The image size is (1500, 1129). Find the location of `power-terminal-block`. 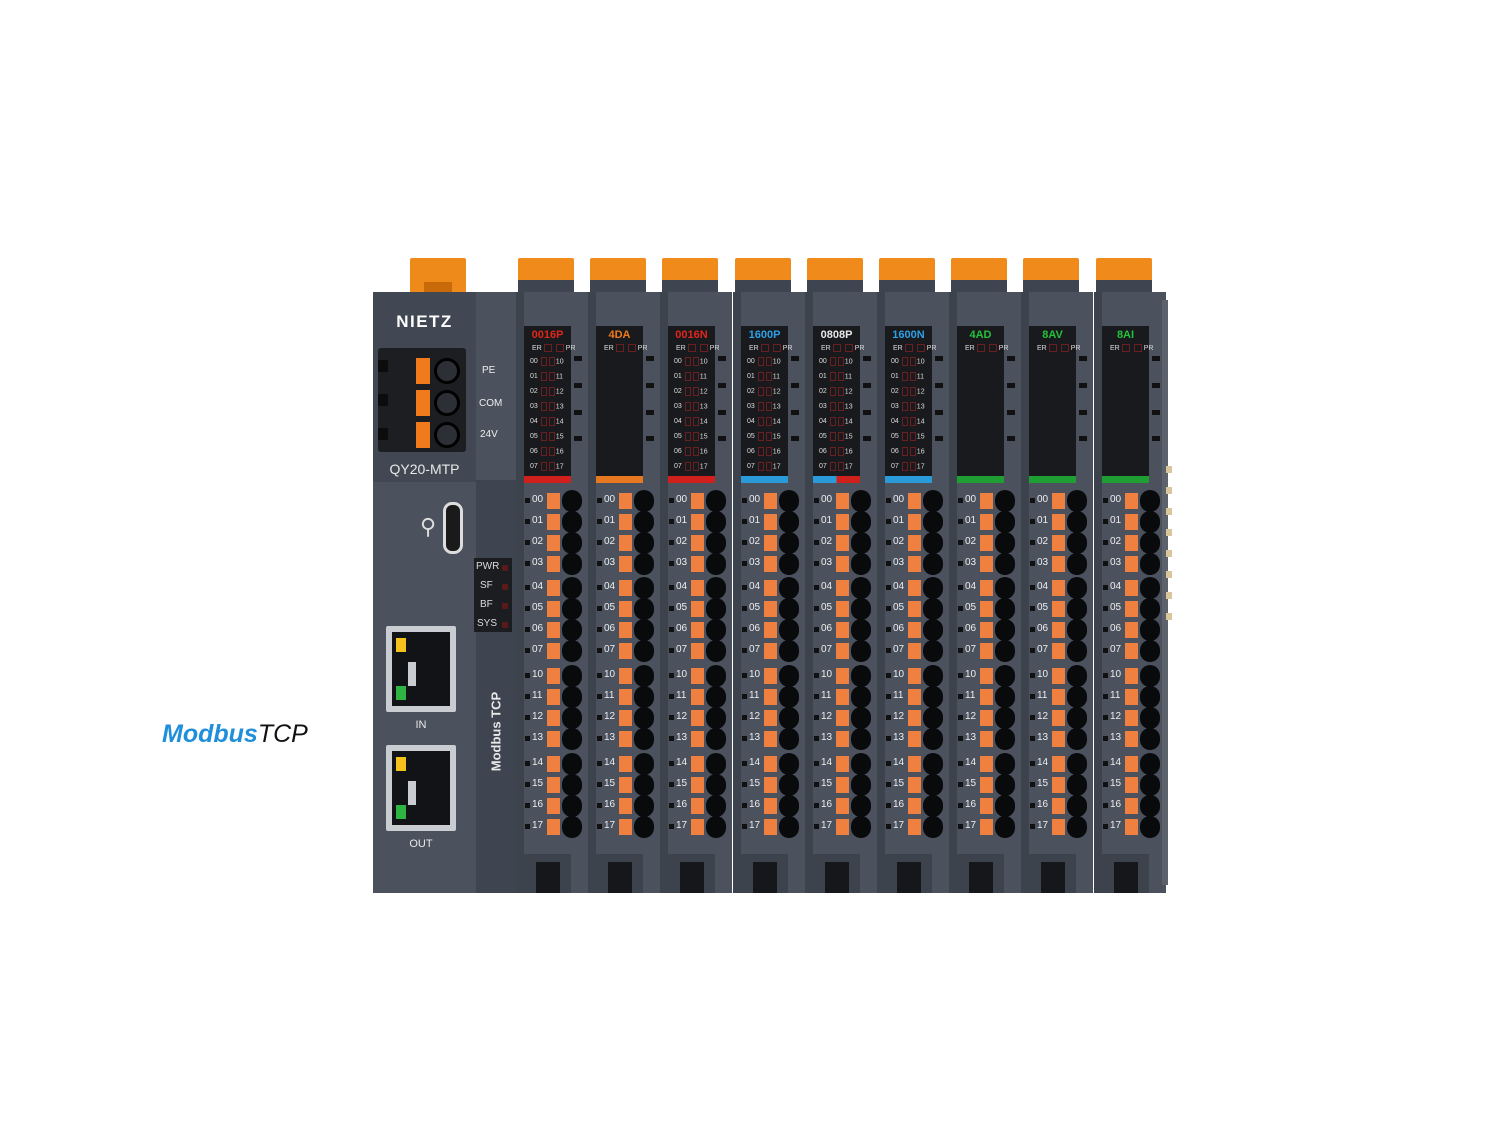

power-terminal-block is located at coordinates (422, 400).